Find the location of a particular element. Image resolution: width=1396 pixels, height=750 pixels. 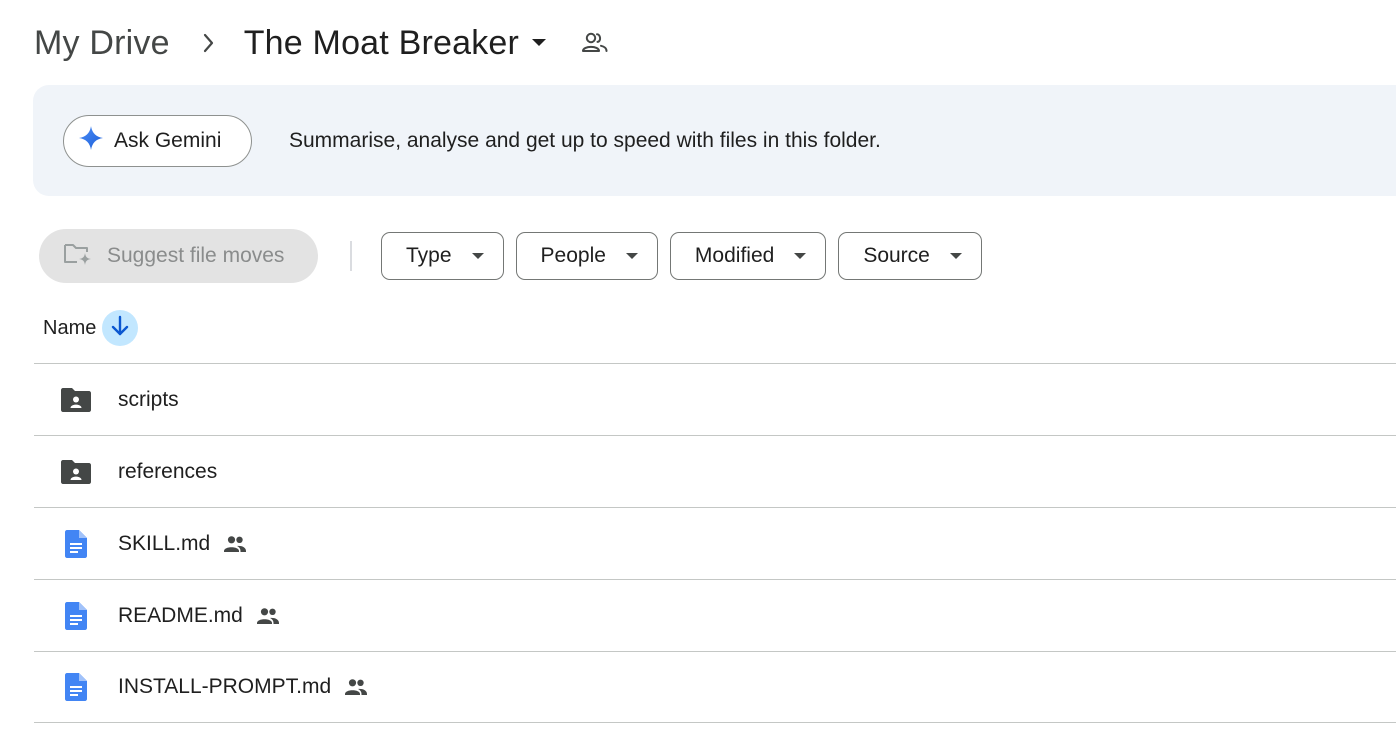

filter-chip-modified: Modified is located at coordinates (748, 256).